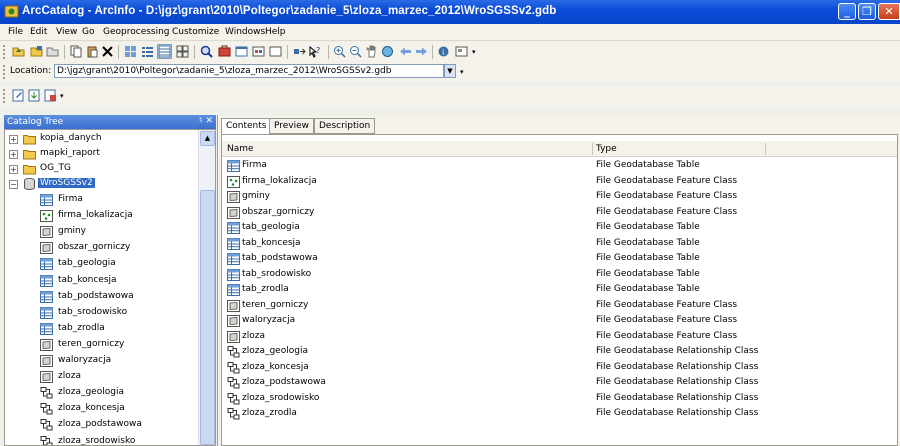 The image size is (900, 446). What do you see at coordinates (292, 126) in the screenshot?
I see `tab-preview: Preview` at bounding box center [292, 126].